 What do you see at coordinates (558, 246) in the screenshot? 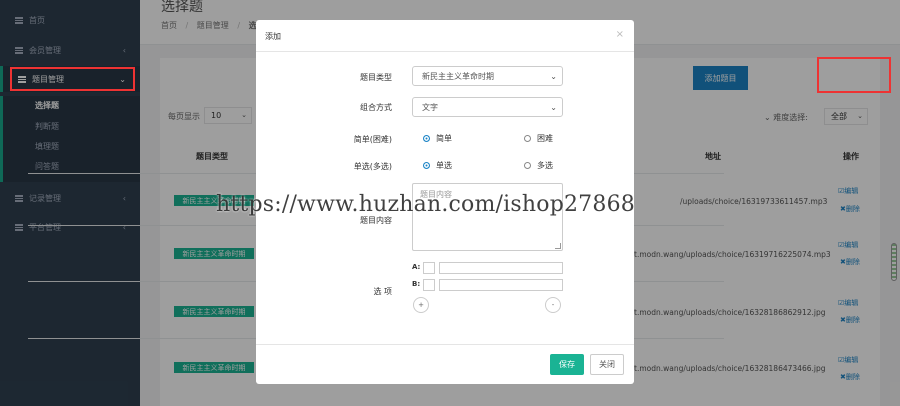
I see `resize-grip-icon` at bounding box center [558, 246].